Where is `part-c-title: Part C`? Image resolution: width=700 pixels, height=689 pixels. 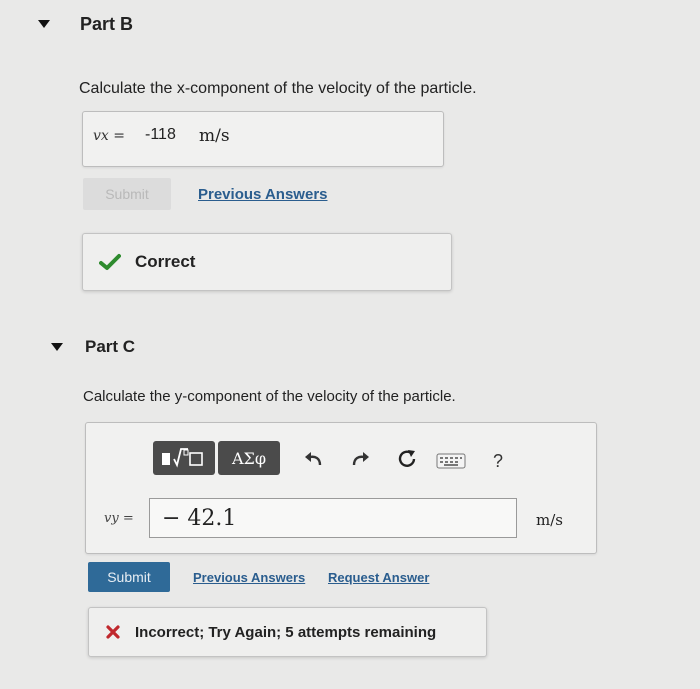
part-c-title: Part C is located at coordinates (110, 346).